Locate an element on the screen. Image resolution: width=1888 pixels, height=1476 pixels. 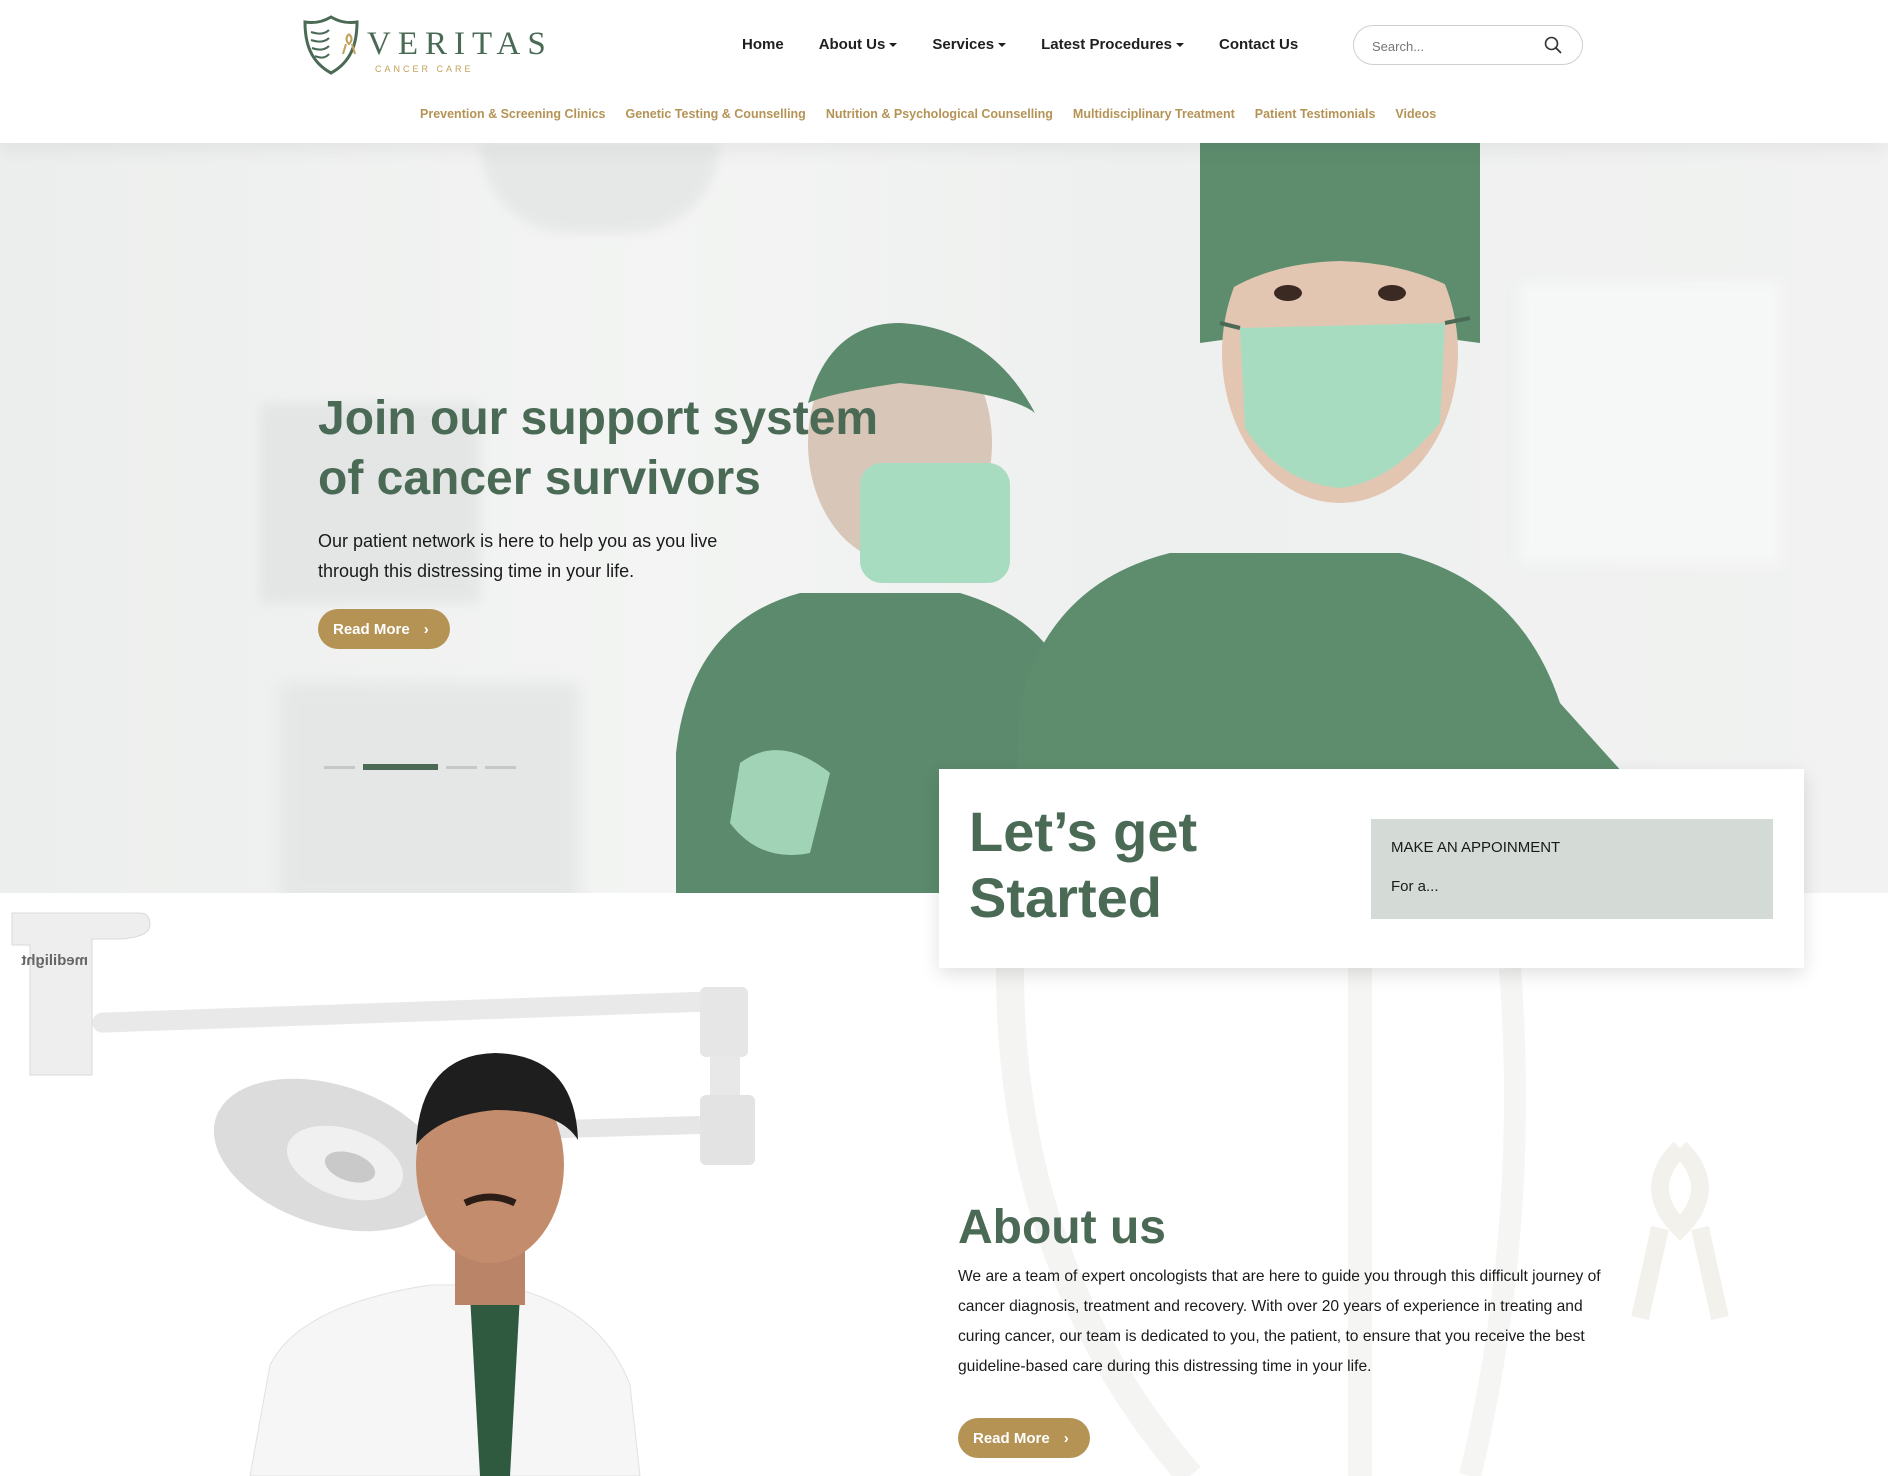
about-read-more-button: Read More › is located at coordinates (1024, 1438).